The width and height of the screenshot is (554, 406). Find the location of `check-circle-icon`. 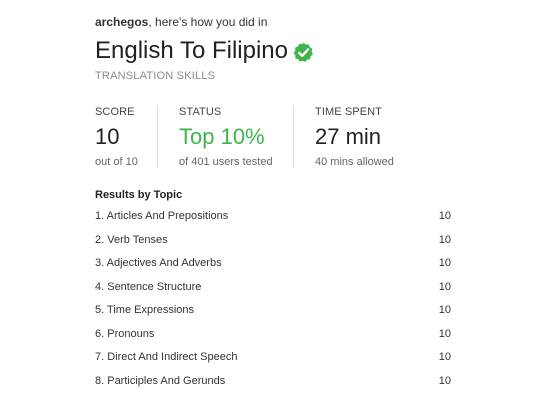

check-circle-icon is located at coordinates (303, 52).